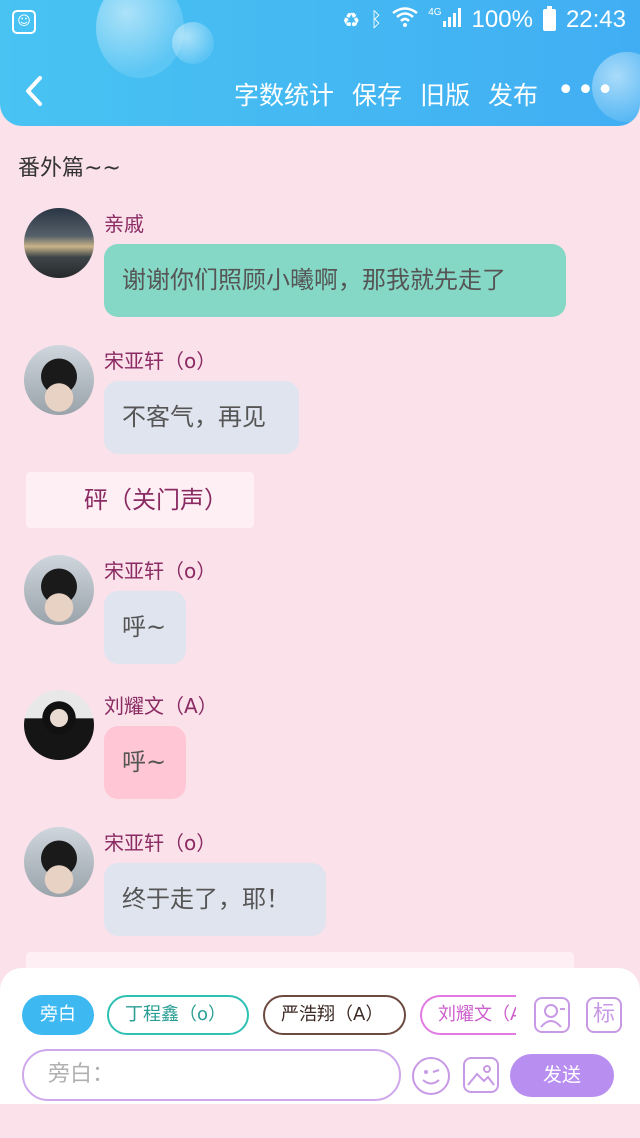 Image resolution: width=640 pixels, height=1138 pixels. I want to click on bottom-strip, so click(320, 1121).